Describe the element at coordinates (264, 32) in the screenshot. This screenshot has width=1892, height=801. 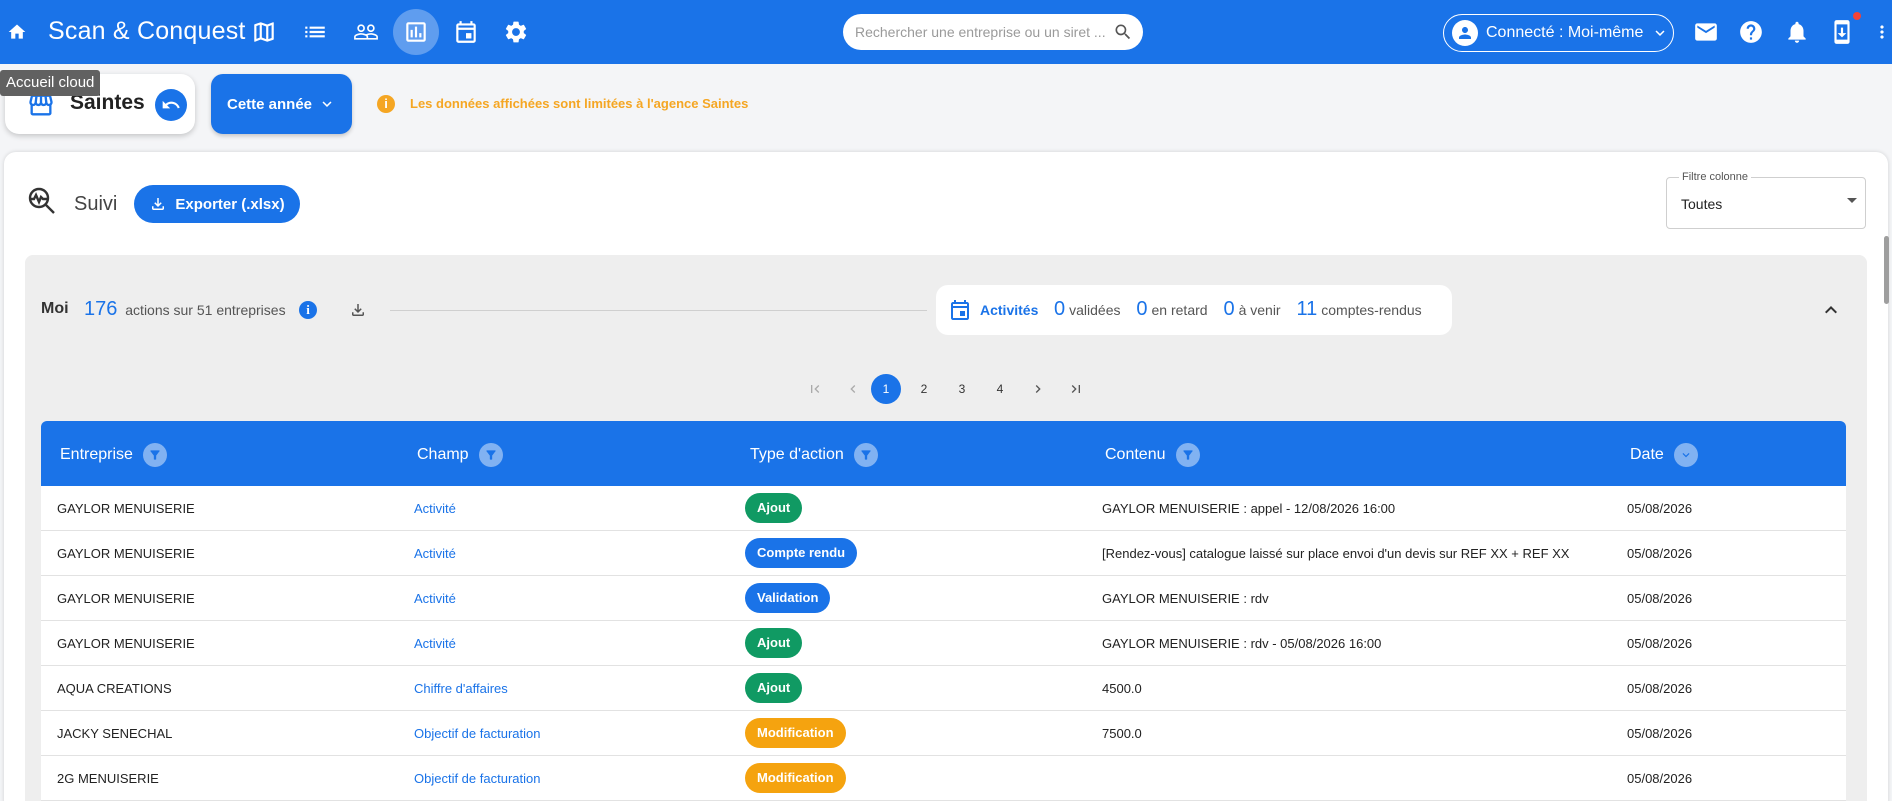
I see `map-icon` at that location.